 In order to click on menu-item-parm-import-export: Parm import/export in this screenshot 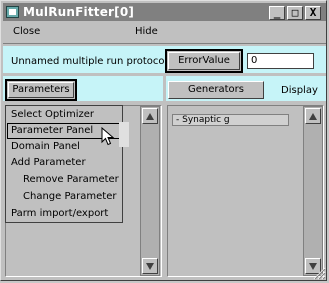, I will do `click(64, 214)`.